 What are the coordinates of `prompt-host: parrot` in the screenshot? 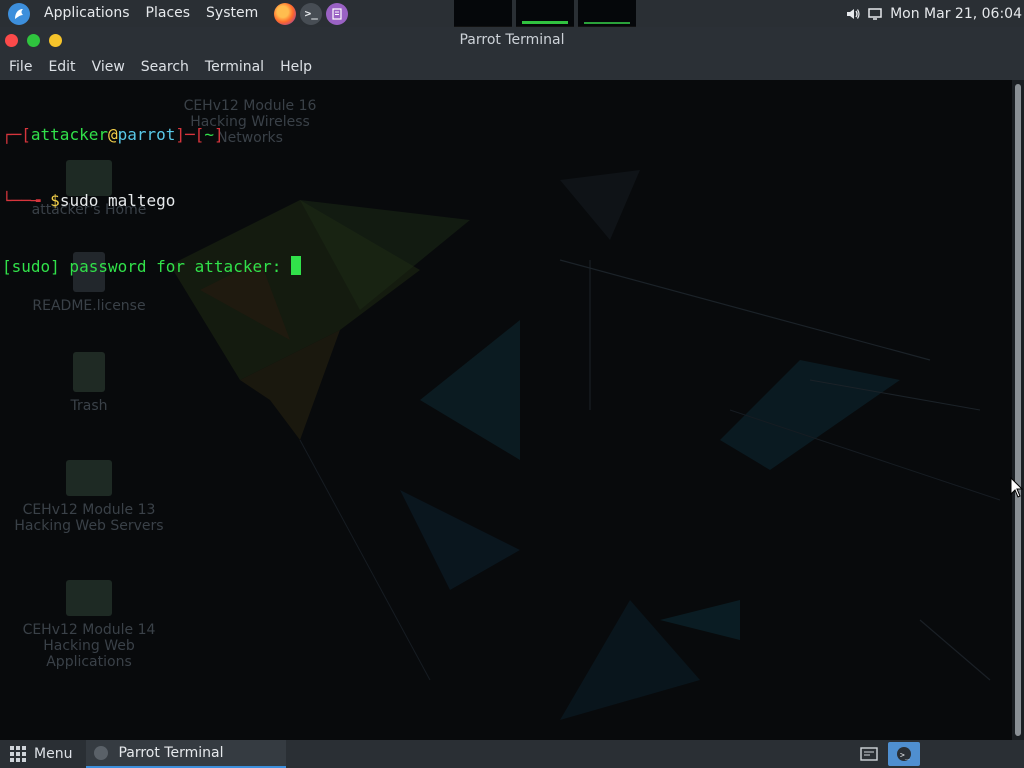 It's located at (146, 134).